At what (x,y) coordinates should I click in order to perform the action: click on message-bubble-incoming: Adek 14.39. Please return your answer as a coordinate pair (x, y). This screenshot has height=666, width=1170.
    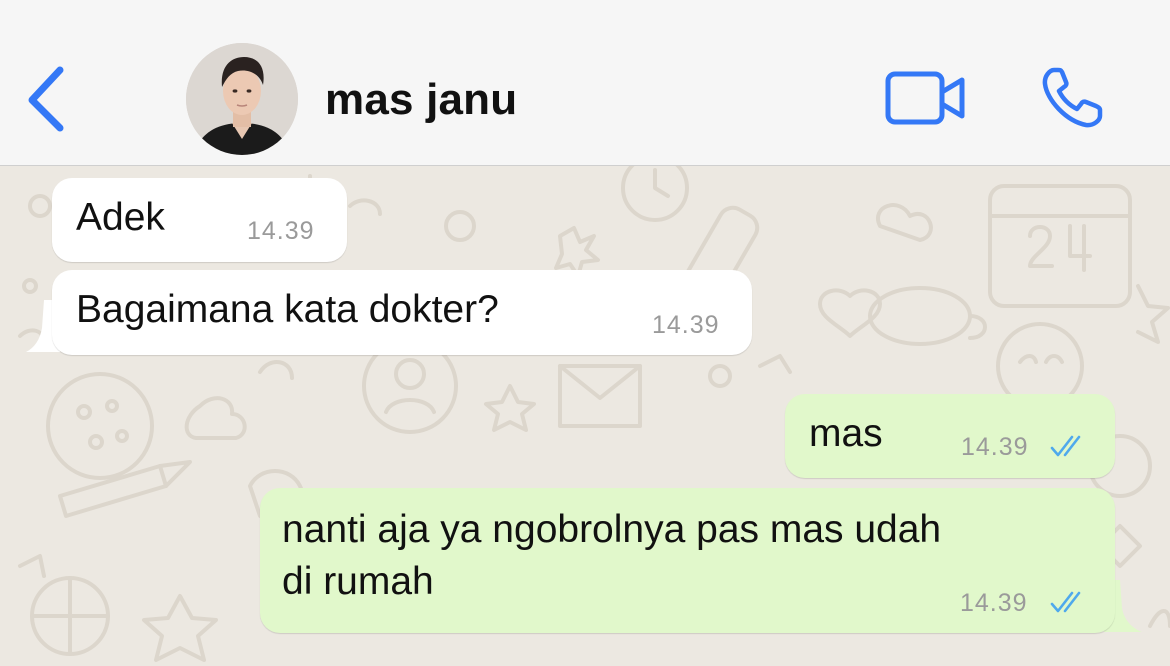
    Looking at the image, I should click on (199, 220).